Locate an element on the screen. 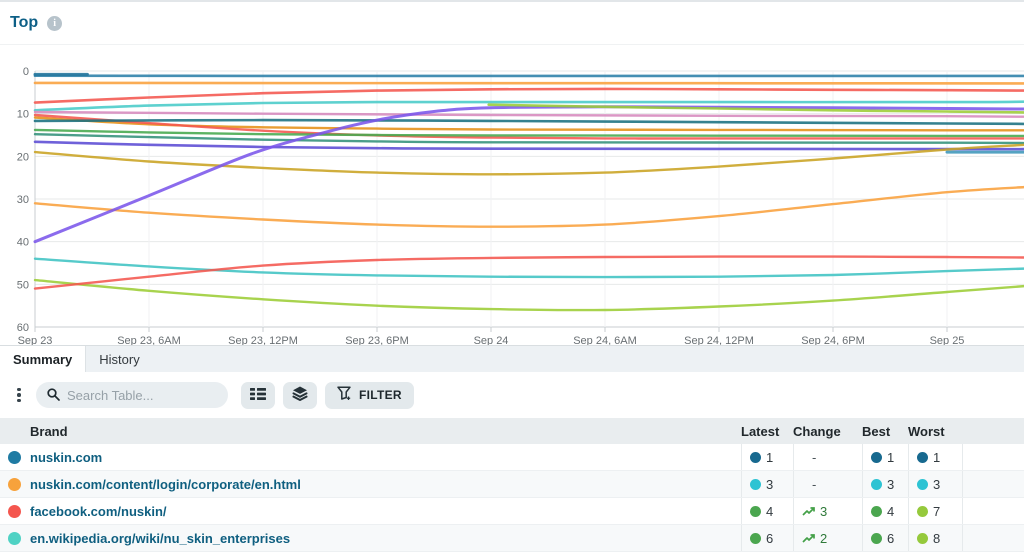 The image size is (1024, 554). tab-bar: Summary History is located at coordinates (512, 358).